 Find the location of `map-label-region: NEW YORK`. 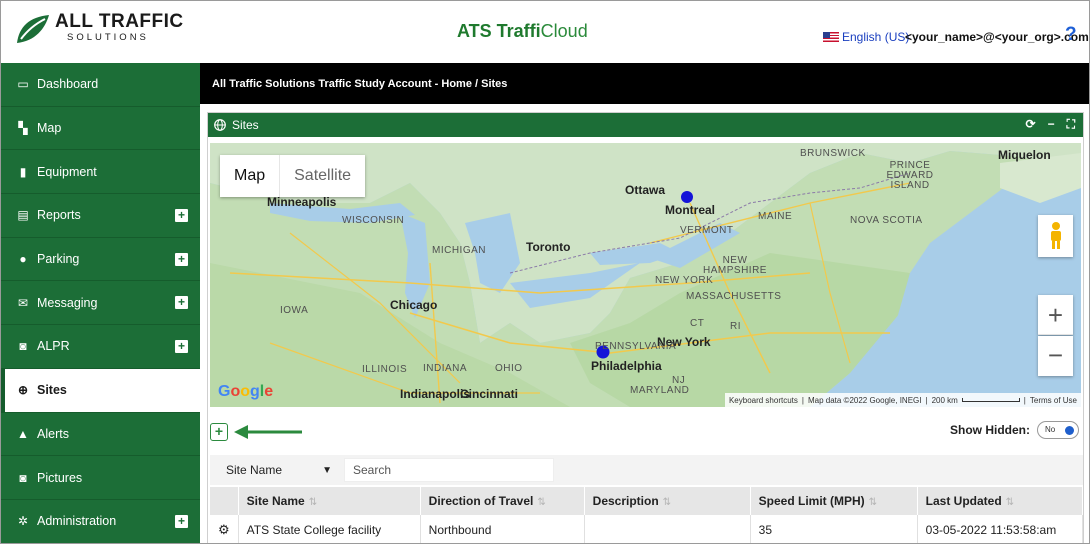

map-label-region: NEW YORK is located at coordinates (684, 280).